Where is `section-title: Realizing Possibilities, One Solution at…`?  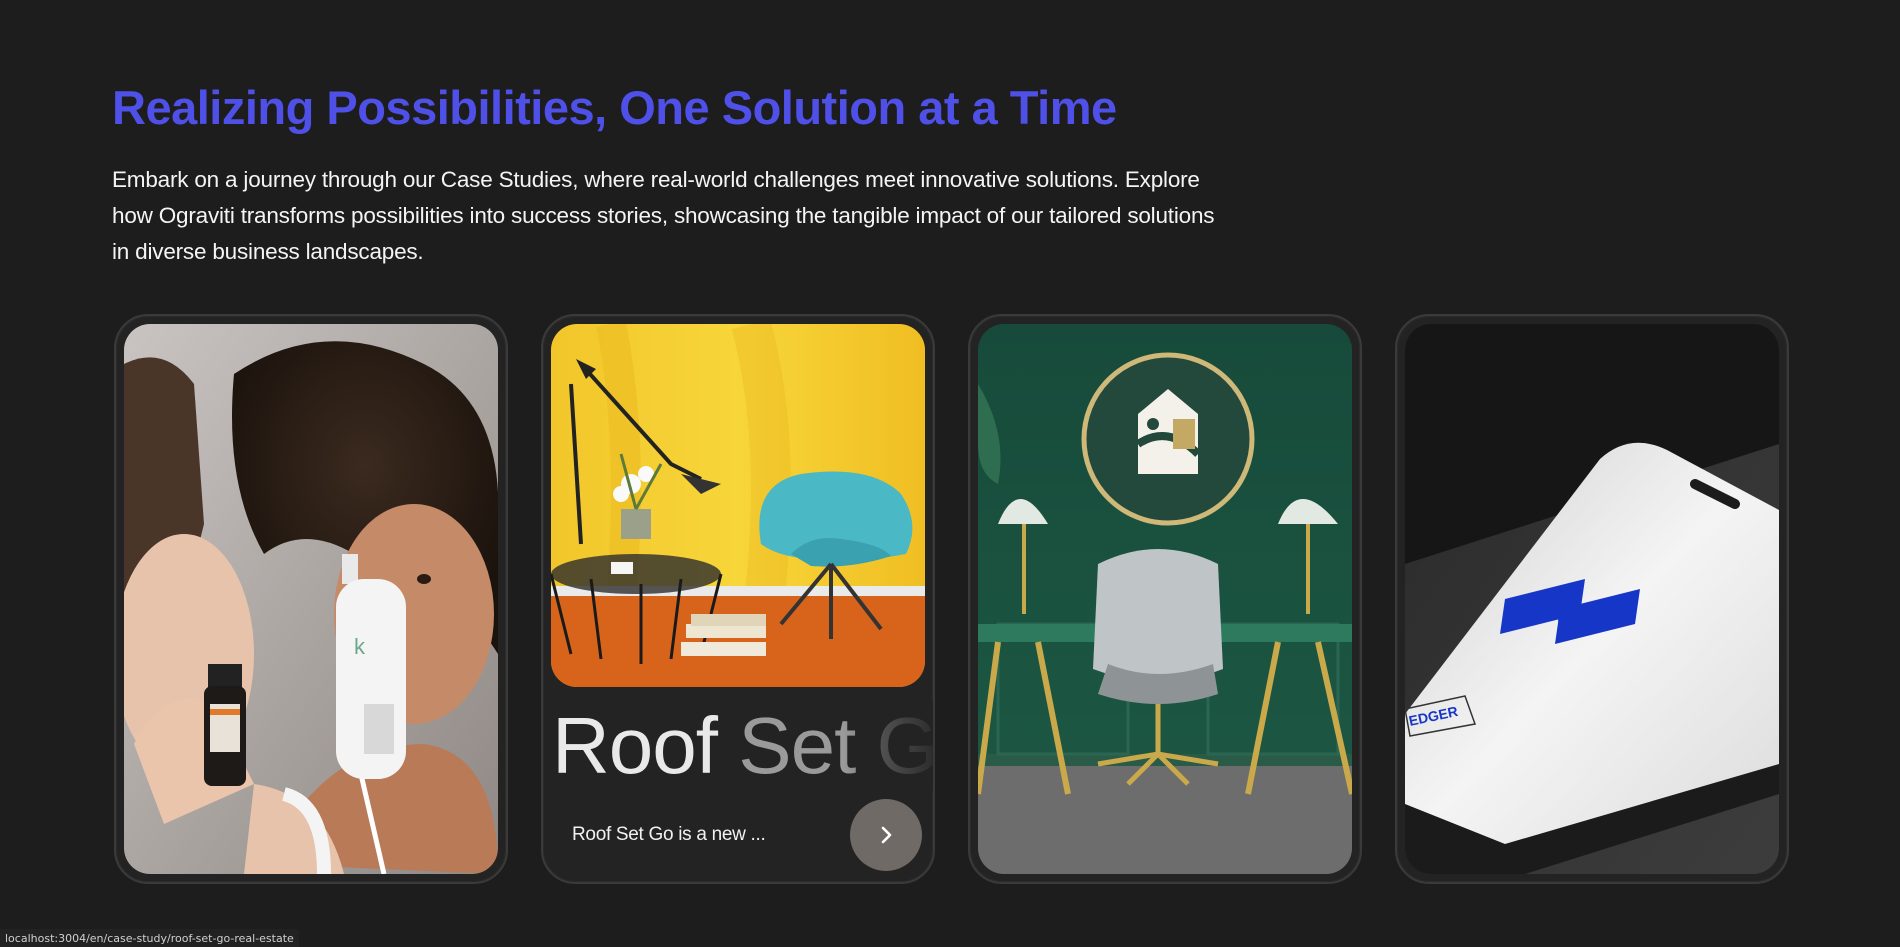 section-title: Realizing Possibilities, One Solution at… is located at coordinates (614, 107).